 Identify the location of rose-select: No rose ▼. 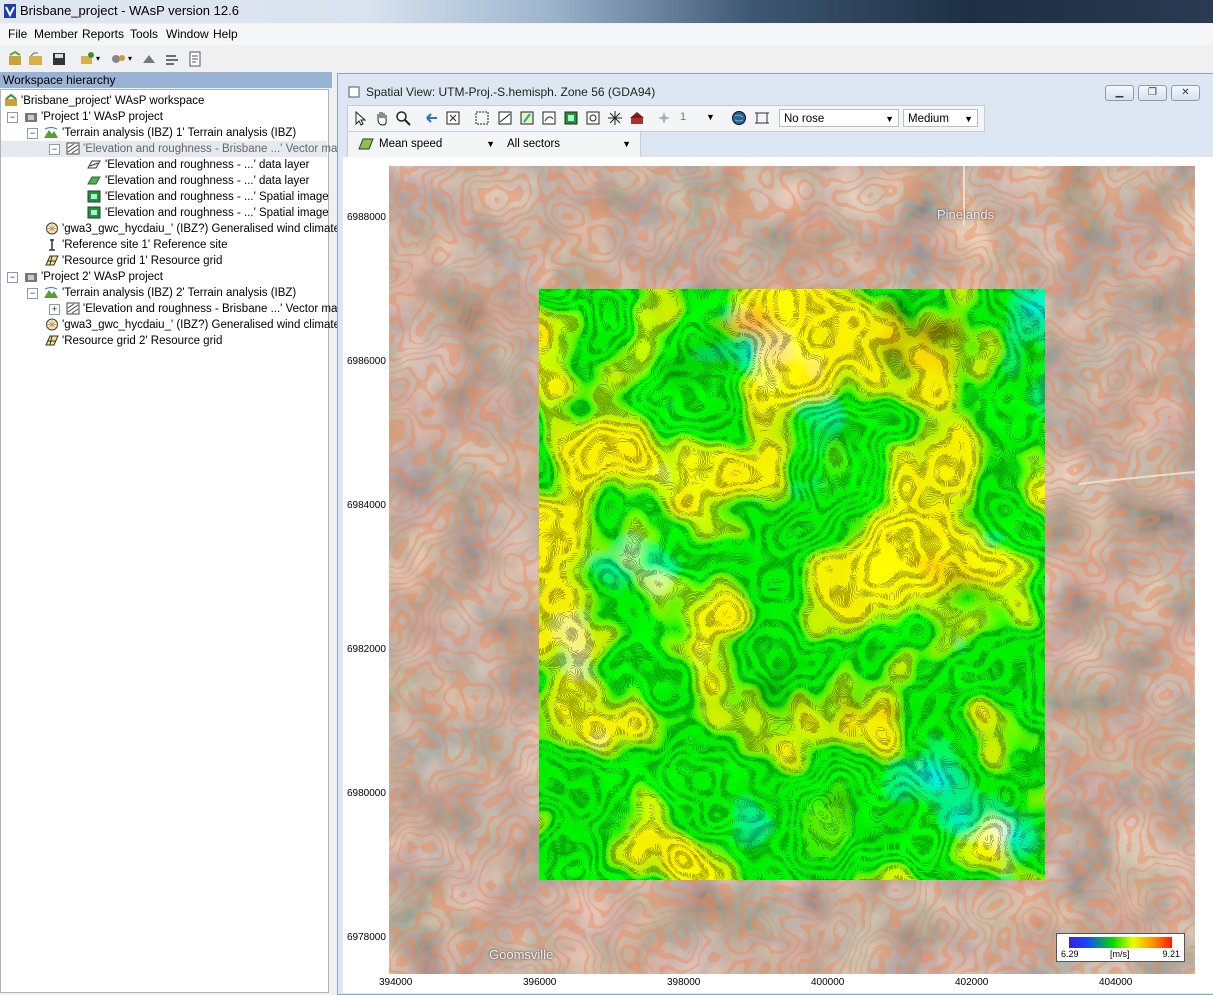
(839, 118).